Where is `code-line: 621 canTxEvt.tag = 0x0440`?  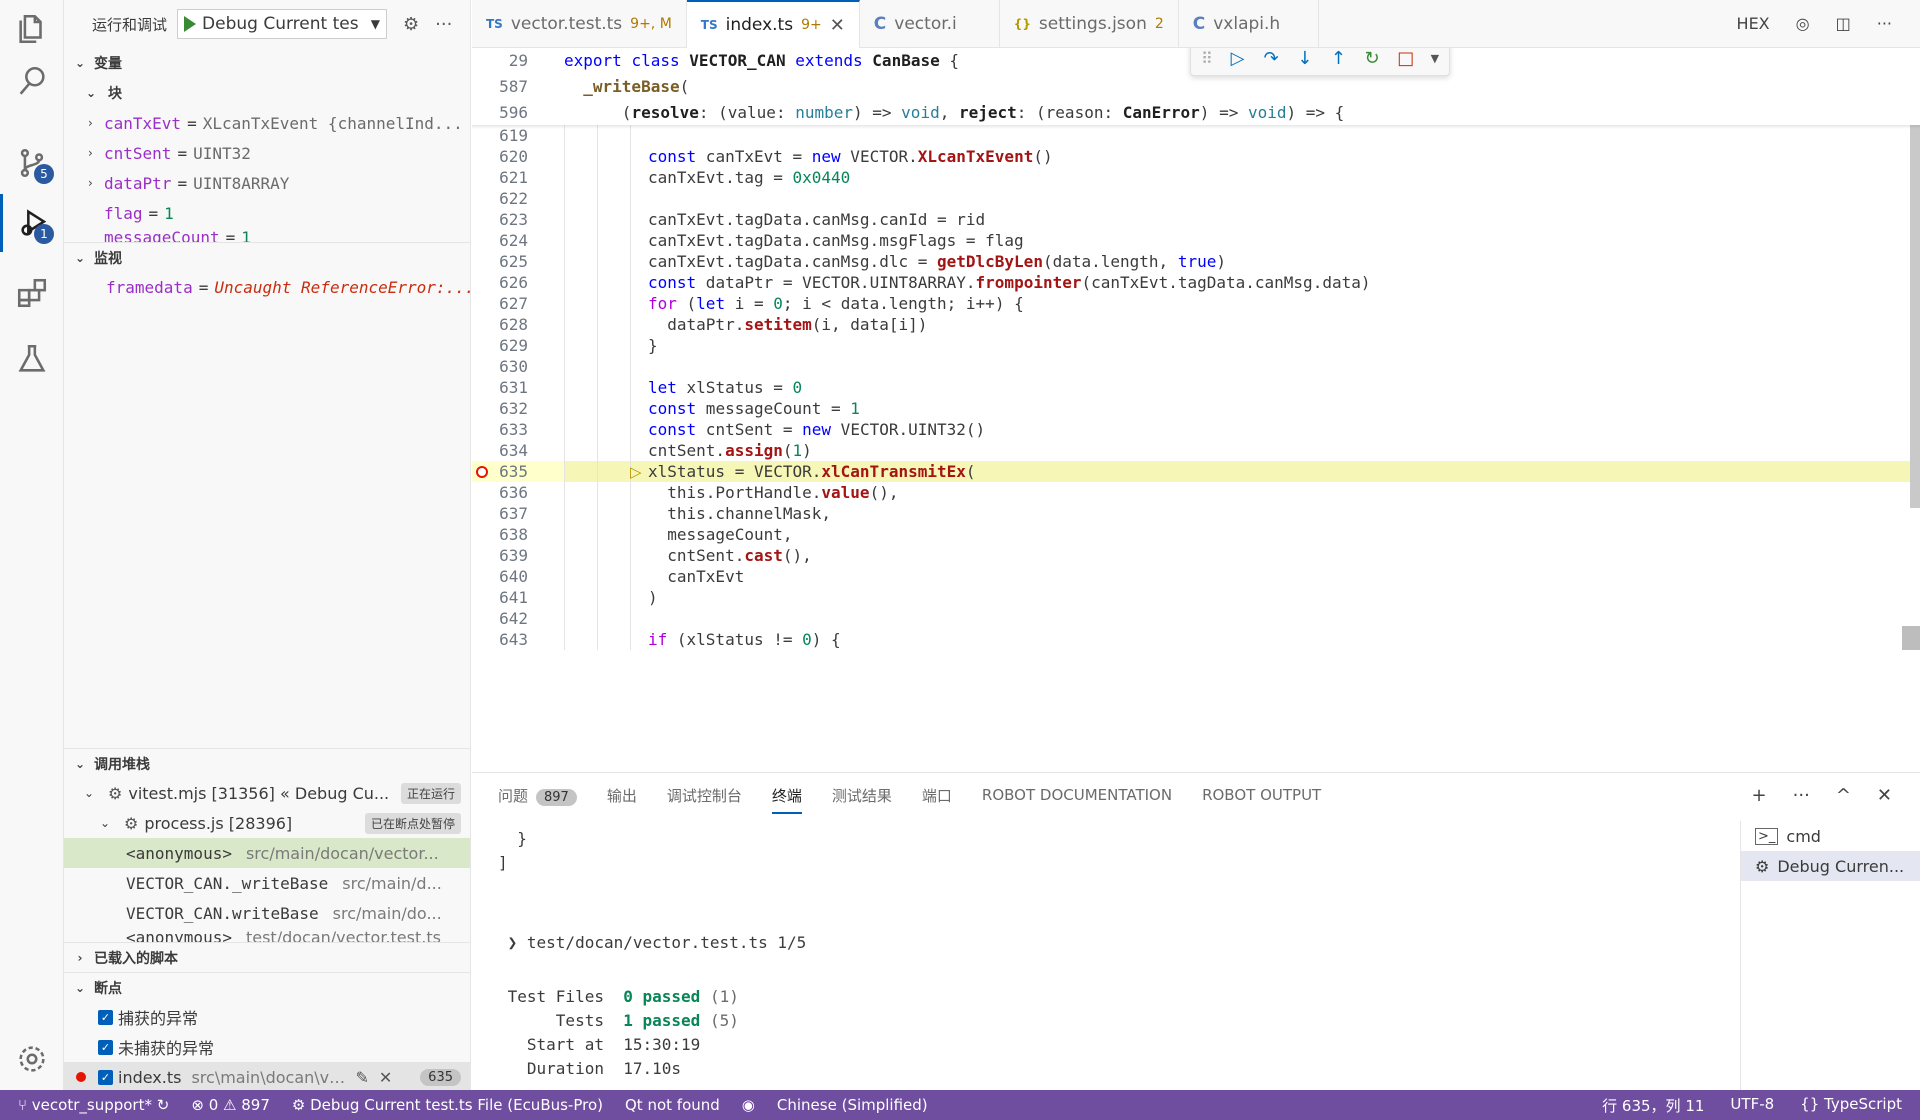 code-line: 621 canTxEvt.tag = 0x0440 is located at coordinates (1196, 177).